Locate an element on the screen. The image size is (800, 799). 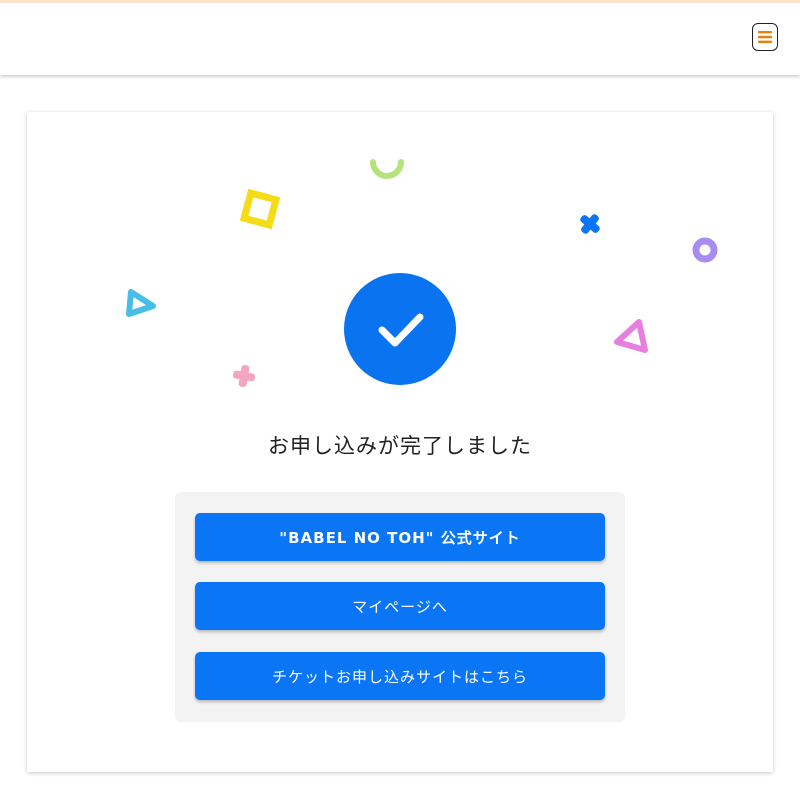
menu-button is located at coordinates (765, 37).